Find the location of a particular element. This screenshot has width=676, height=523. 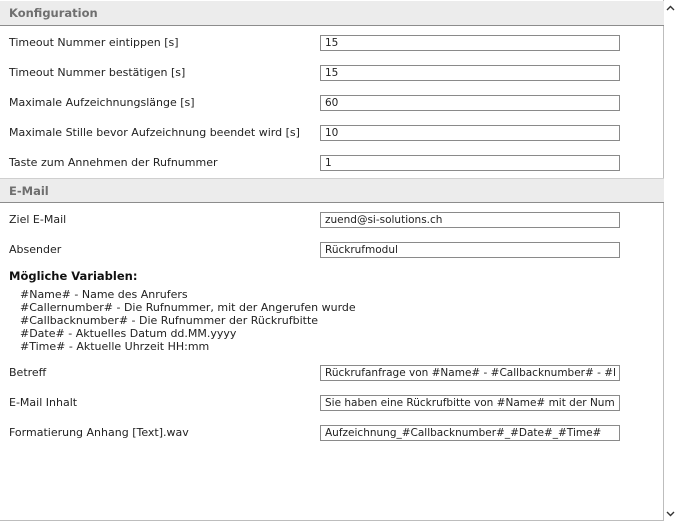

scroll-down-arrow-icon is located at coordinates (670, 514).